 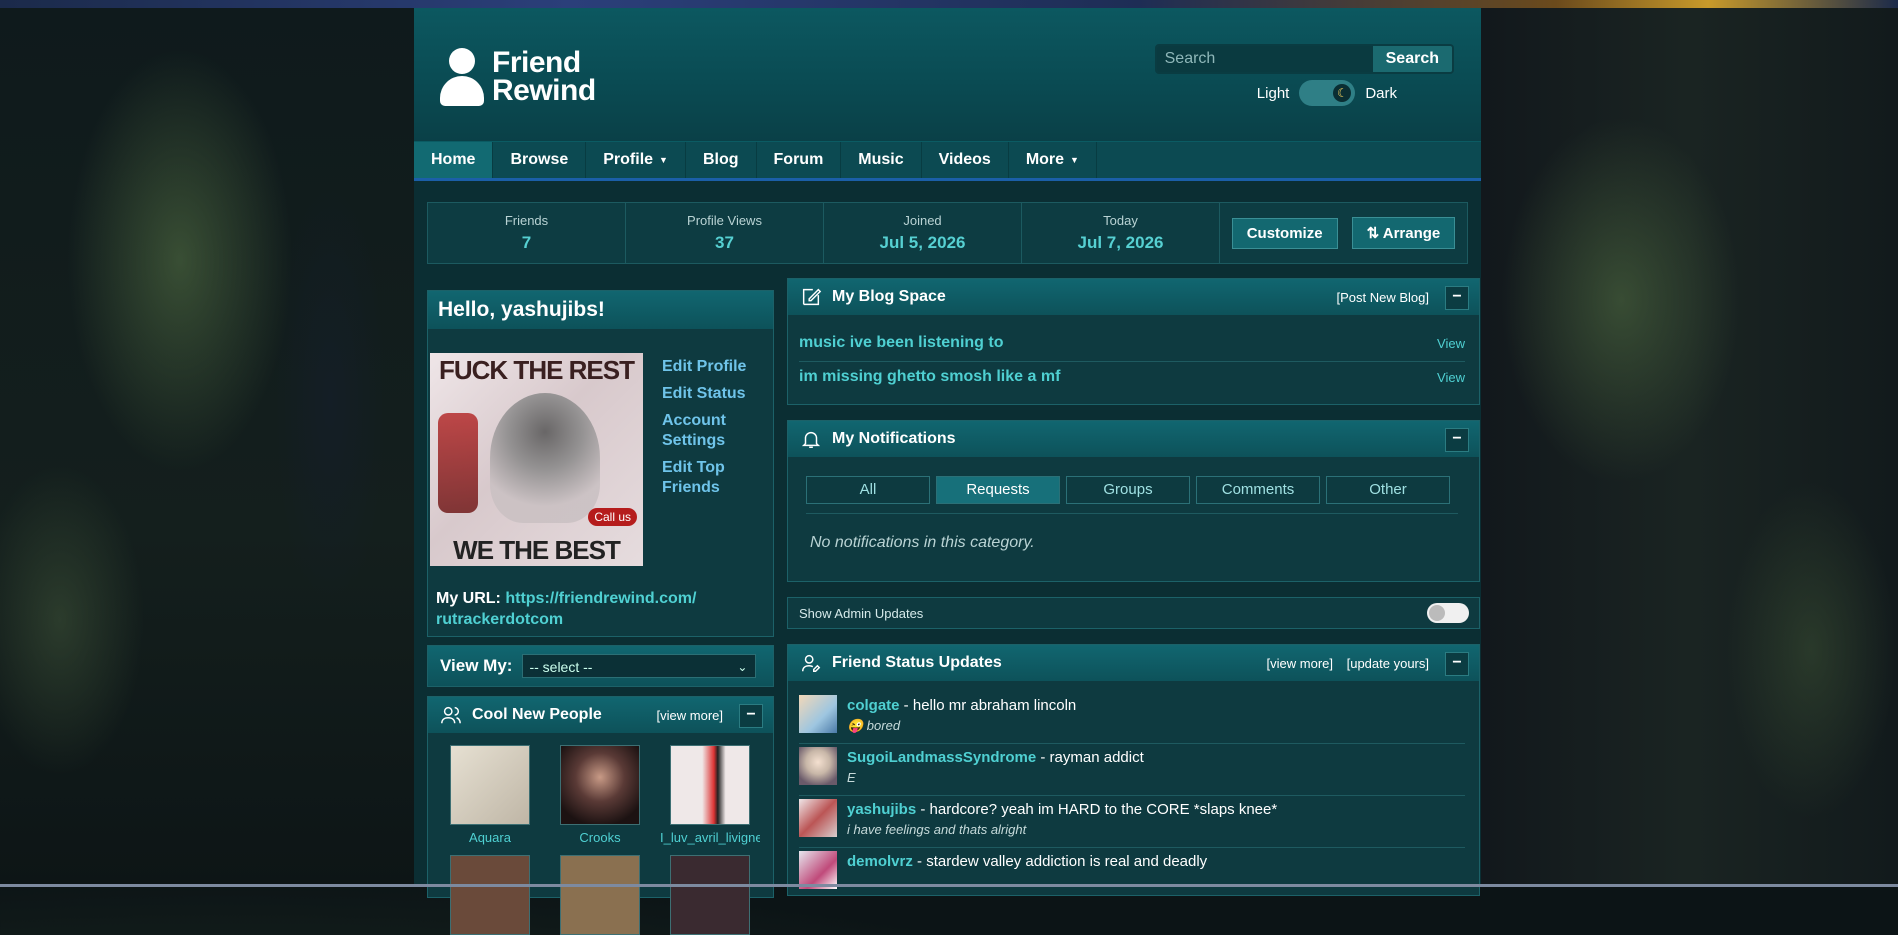 What do you see at coordinates (454, 160) in the screenshot?
I see `nav-home: Home` at bounding box center [454, 160].